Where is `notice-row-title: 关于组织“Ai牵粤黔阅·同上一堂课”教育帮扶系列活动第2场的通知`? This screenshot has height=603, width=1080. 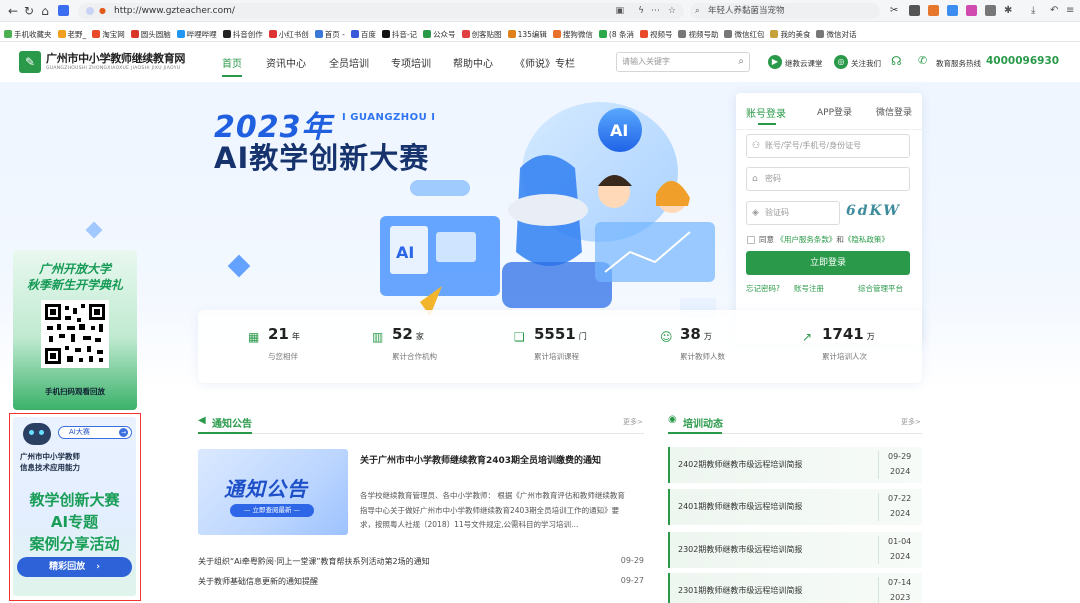 notice-row-title: 关于组织“Ai牵粤黔阅·同上一堂课”教育帮扶系列活动第2场的通知 is located at coordinates (314, 561).